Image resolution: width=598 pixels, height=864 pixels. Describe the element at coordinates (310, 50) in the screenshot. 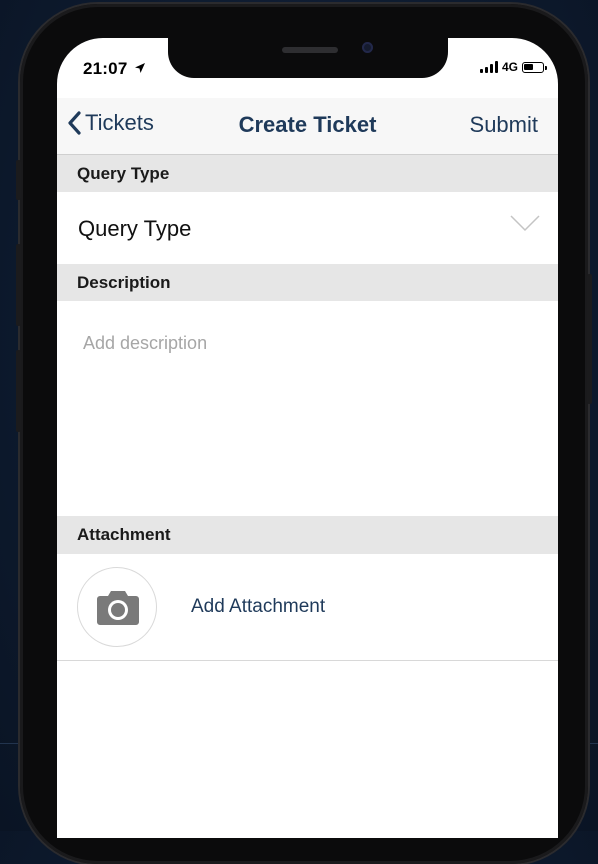

I see `speaker` at that location.